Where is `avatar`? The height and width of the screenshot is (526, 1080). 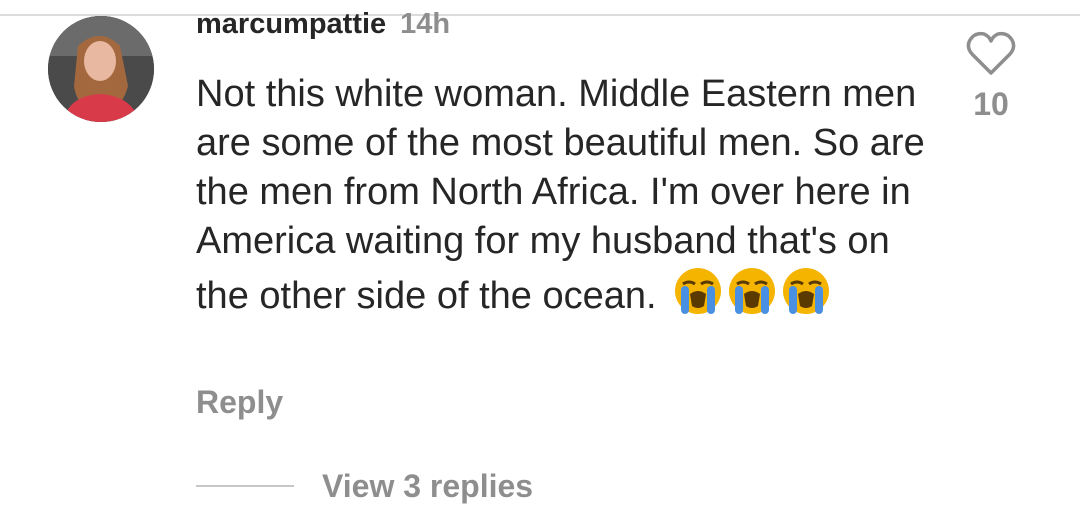 avatar is located at coordinates (101, 69).